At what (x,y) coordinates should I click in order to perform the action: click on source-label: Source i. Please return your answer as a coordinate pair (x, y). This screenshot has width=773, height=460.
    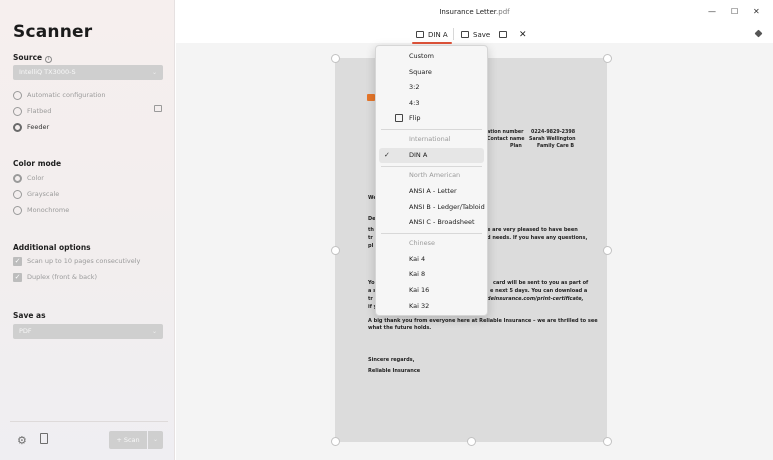
    Looking at the image, I should click on (33, 58).